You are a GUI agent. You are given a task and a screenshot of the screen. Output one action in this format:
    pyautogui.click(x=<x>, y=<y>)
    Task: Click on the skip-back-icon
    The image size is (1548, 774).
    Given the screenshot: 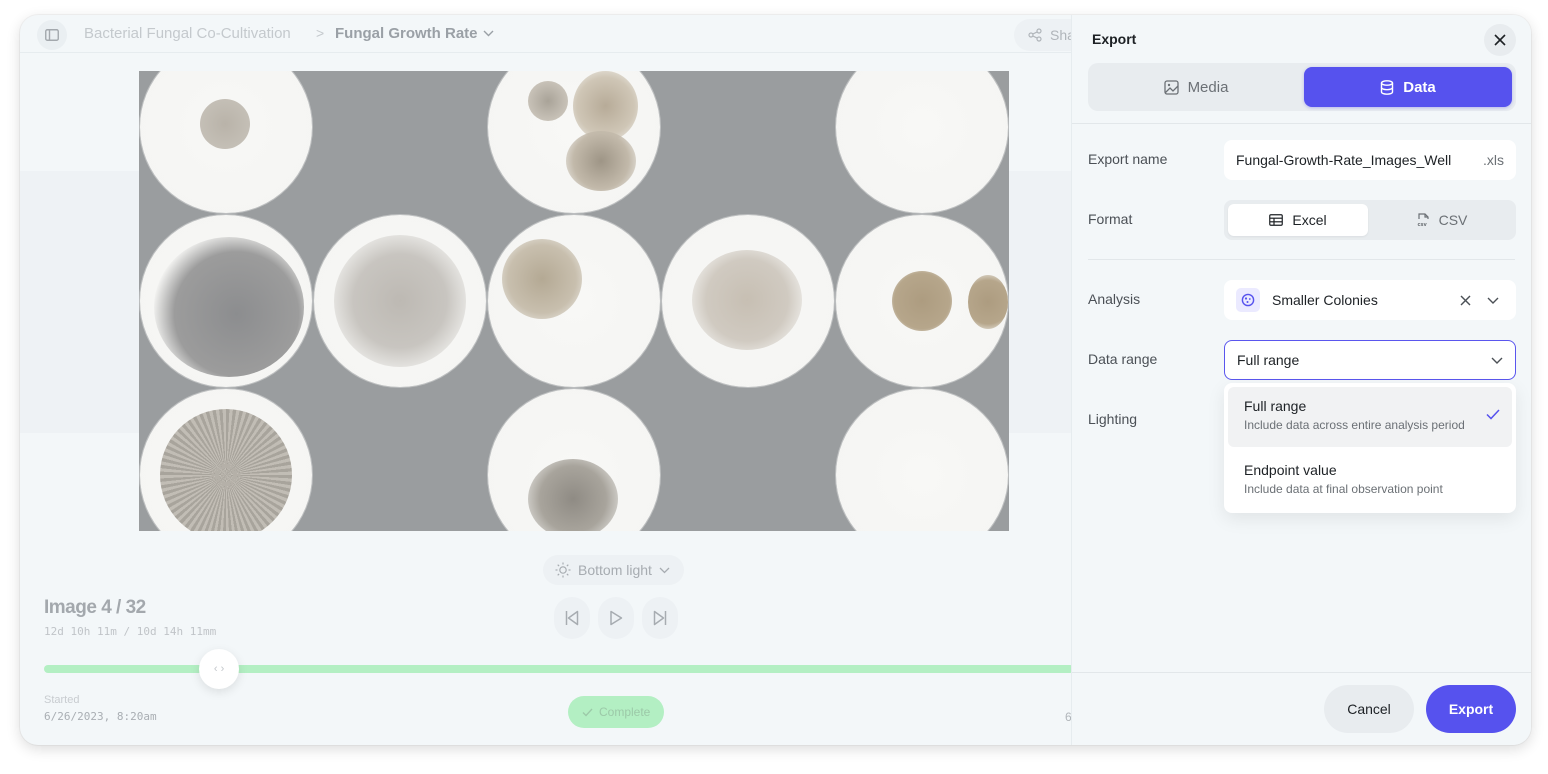 What is the action you would take?
    pyautogui.click(x=572, y=618)
    